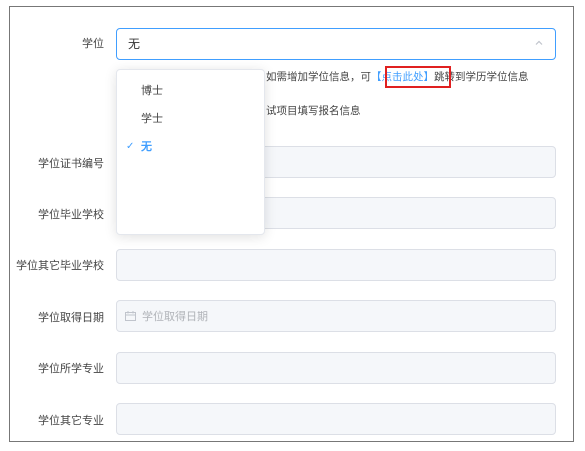  I want to click on hint-prefix: 如需增加学位信息，可, so click(318, 77).